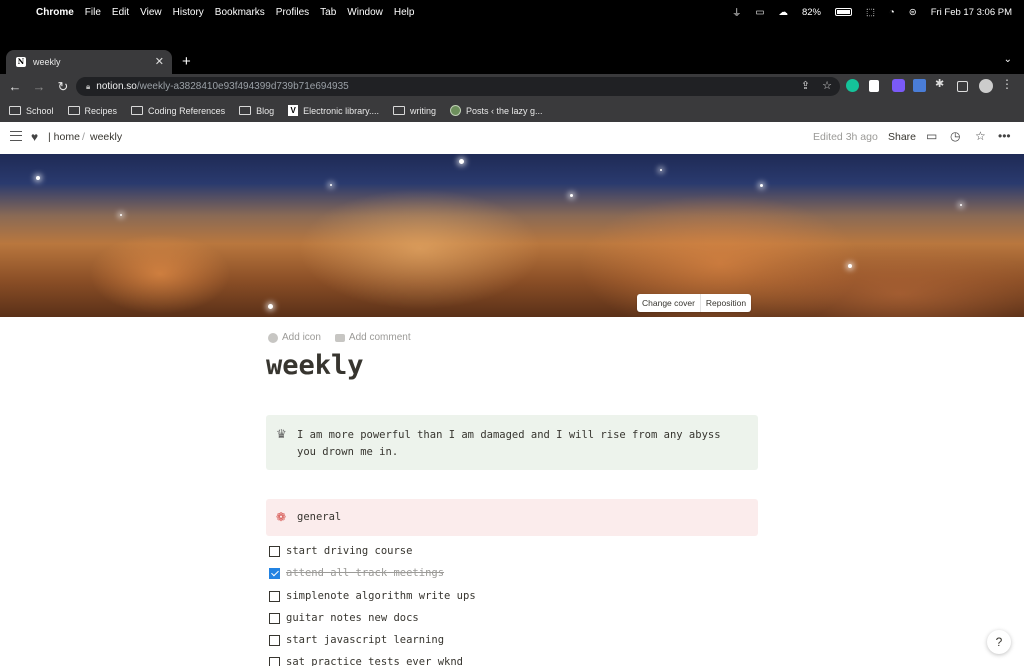 The width and height of the screenshot is (1024, 666). Describe the element at coordinates (297, 12) in the screenshot. I see `menu-profiles: Profiles` at that location.